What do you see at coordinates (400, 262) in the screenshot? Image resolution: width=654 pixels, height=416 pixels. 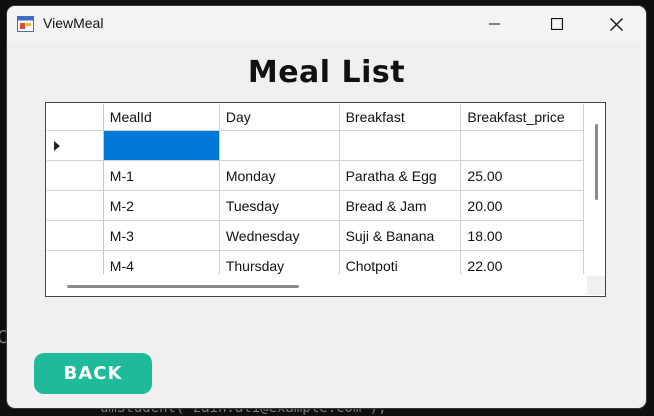 I see `table-cell: Chotpoti` at bounding box center [400, 262].